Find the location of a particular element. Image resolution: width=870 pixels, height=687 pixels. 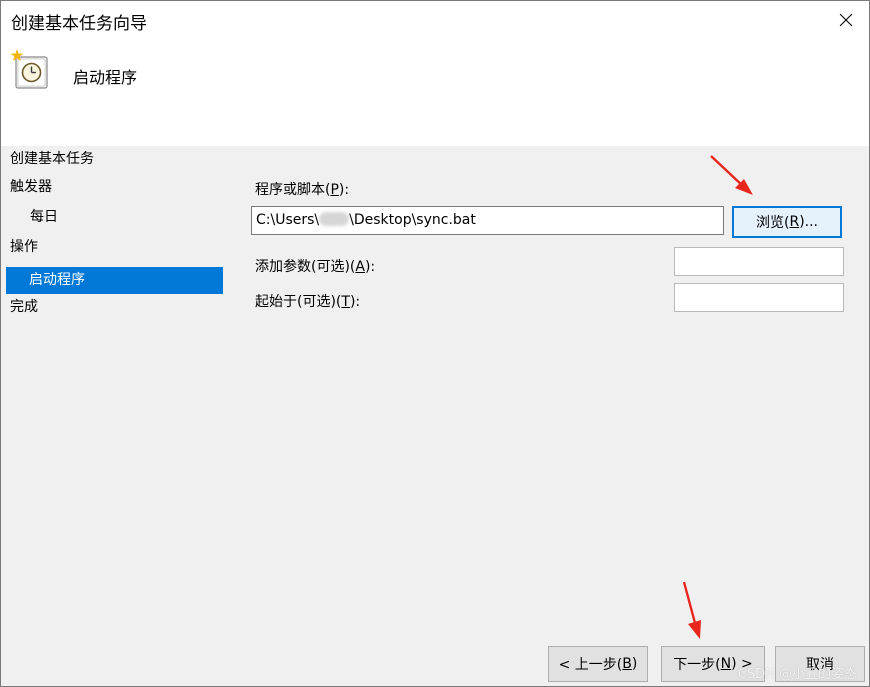

step-label: 操作 is located at coordinates (24, 247).